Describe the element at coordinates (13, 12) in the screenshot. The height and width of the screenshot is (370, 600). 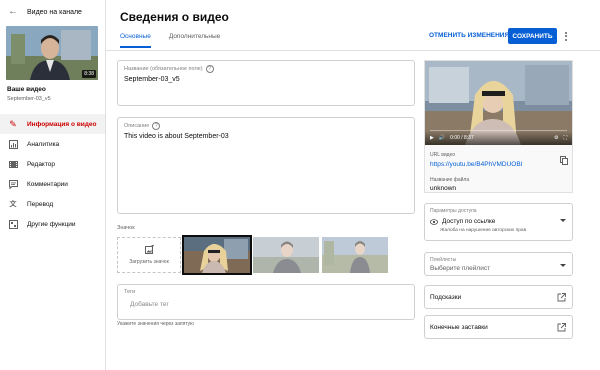
I see `arrow-back-icon: ←` at that location.